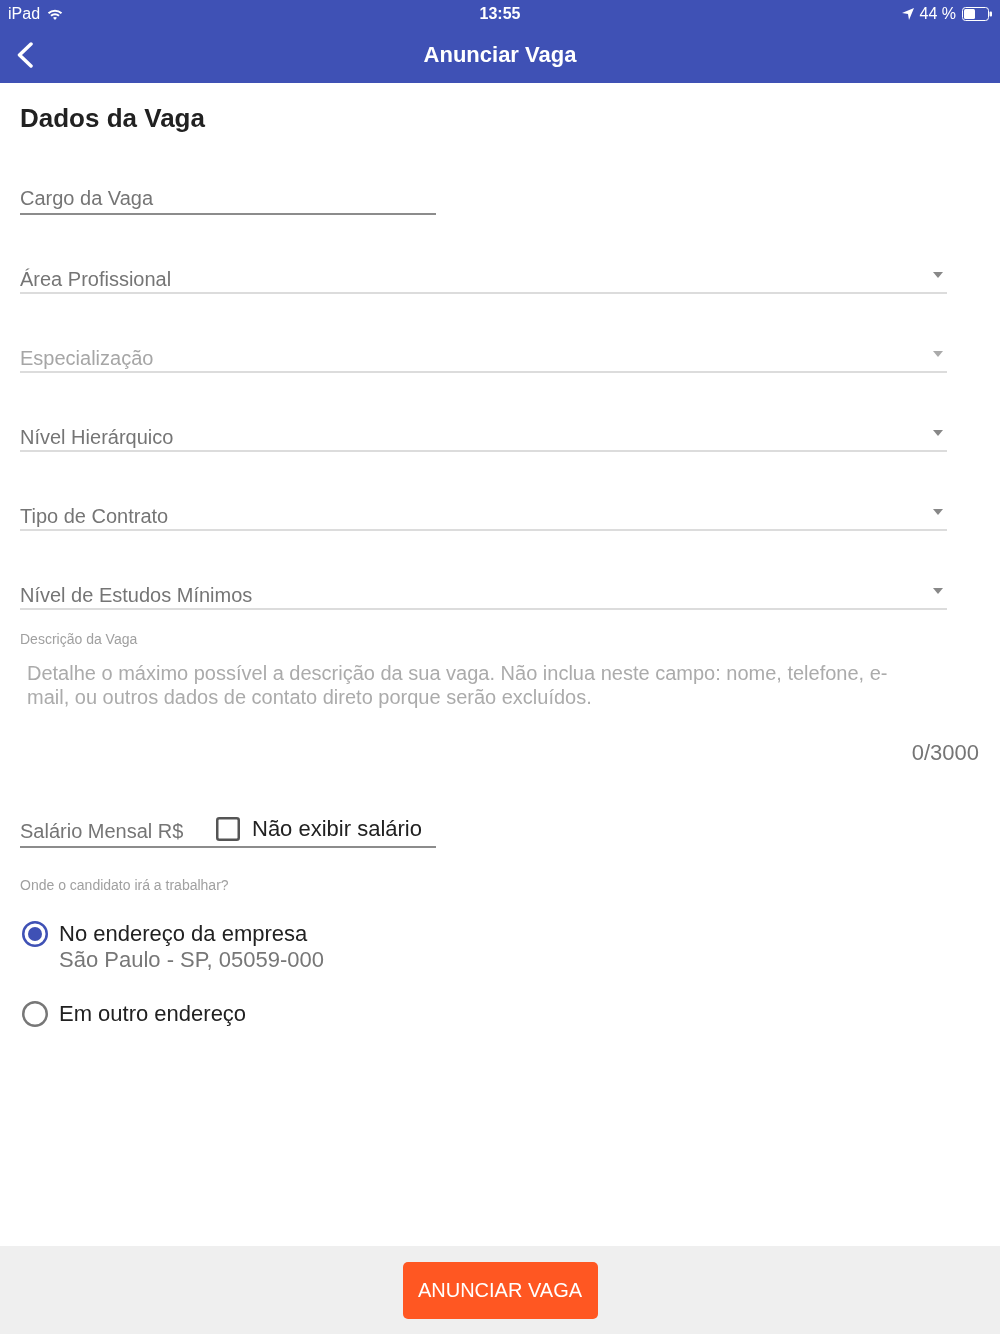 This screenshot has height=1334, width=1000. What do you see at coordinates (55, 13) in the screenshot?
I see `wifi-icon` at bounding box center [55, 13].